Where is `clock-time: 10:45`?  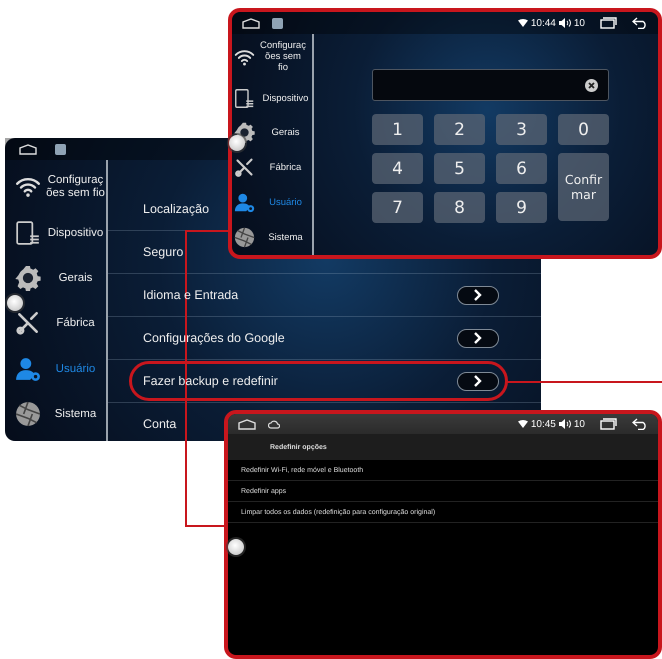
clock-time: 10:45 is located at coordinates (543, 424).